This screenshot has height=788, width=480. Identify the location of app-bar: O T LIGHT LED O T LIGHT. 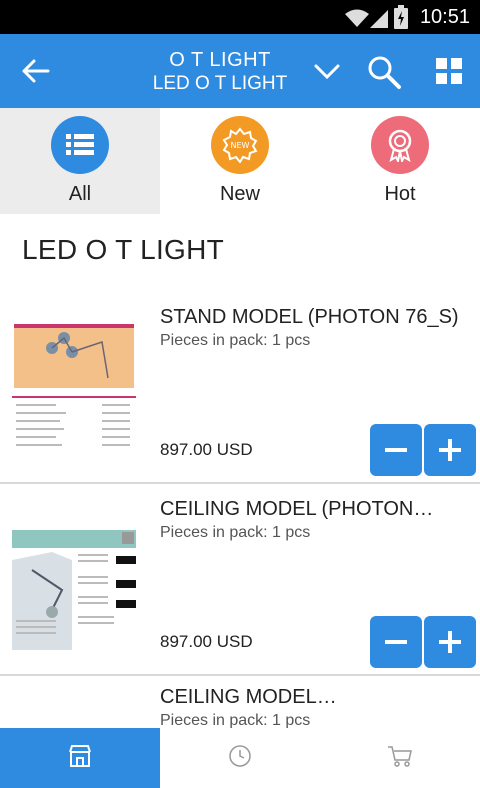
(240, 71).